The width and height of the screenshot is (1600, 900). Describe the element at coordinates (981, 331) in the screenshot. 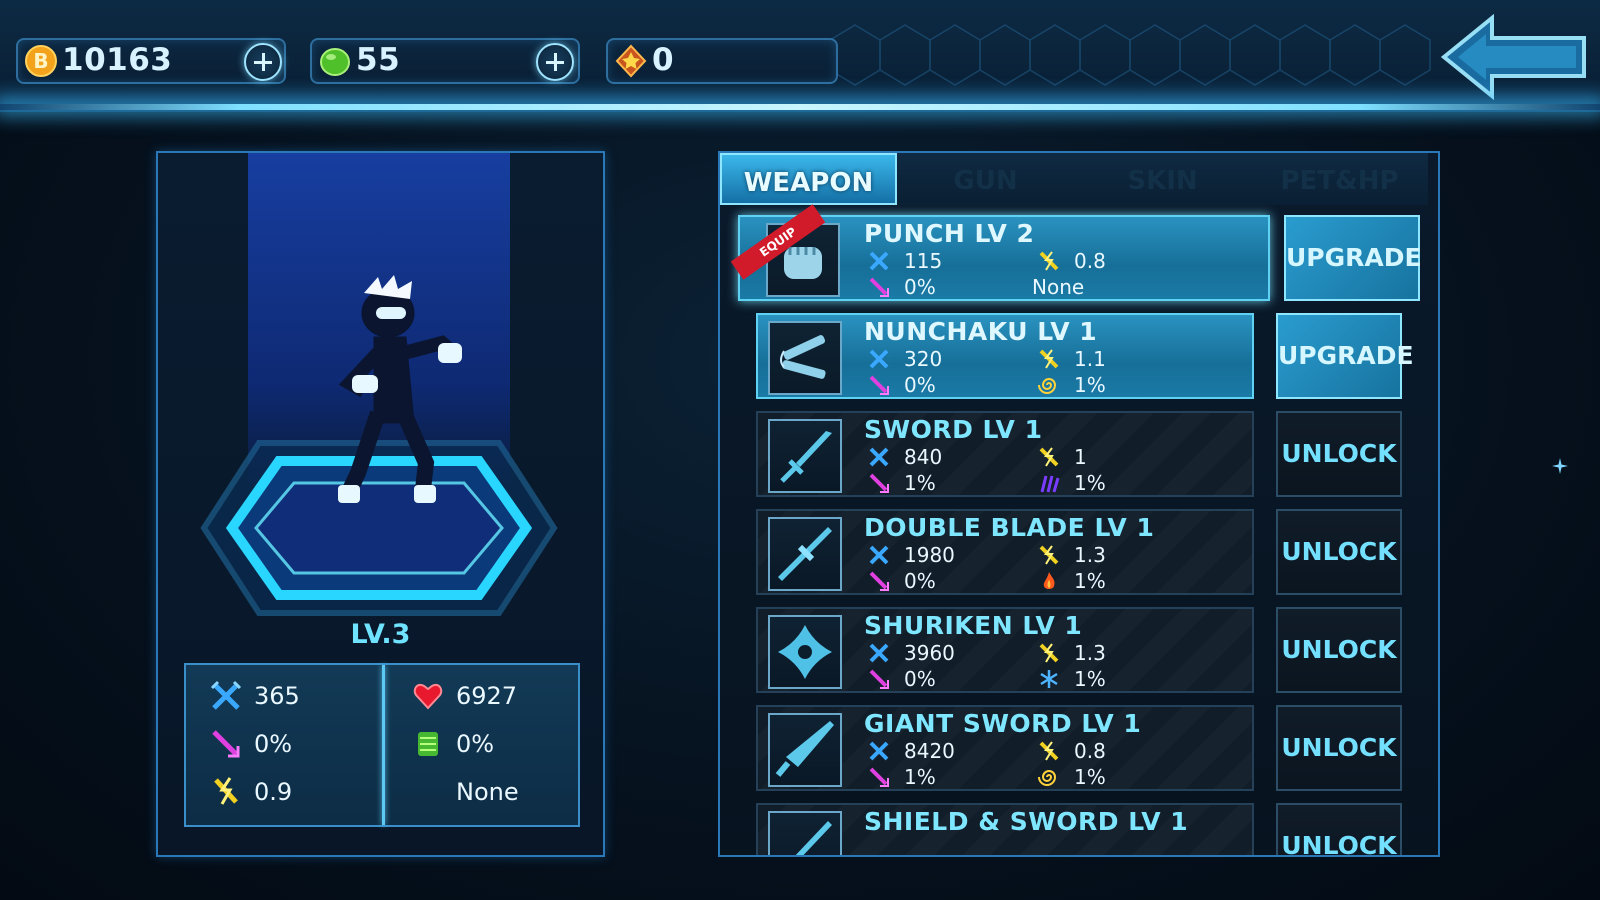

I see `weapon-name: NUNCHAKU LV 1` at that location.